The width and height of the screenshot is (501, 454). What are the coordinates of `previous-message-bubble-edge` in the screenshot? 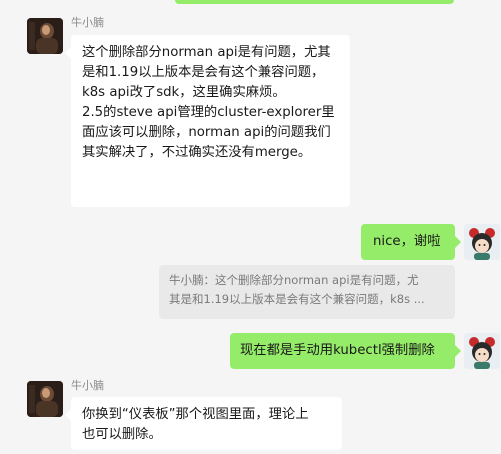 It's located at (314, 2).